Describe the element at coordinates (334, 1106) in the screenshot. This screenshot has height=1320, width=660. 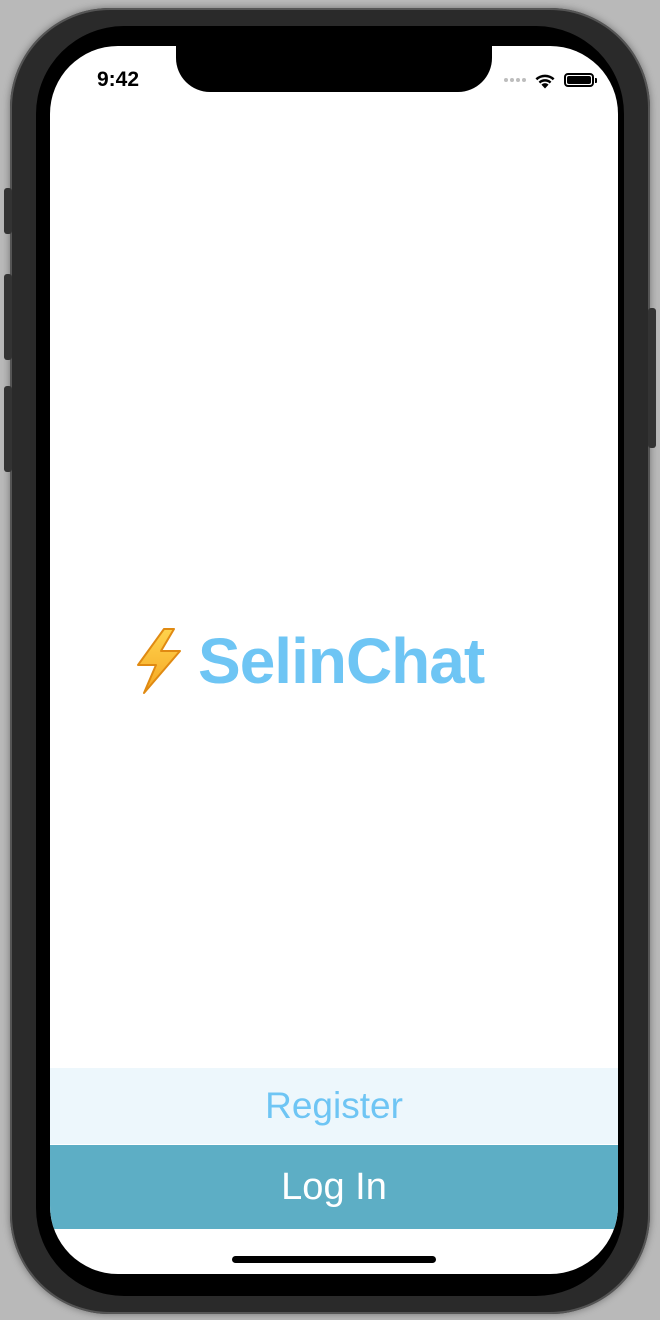
I see `register-button: Register` at that location.